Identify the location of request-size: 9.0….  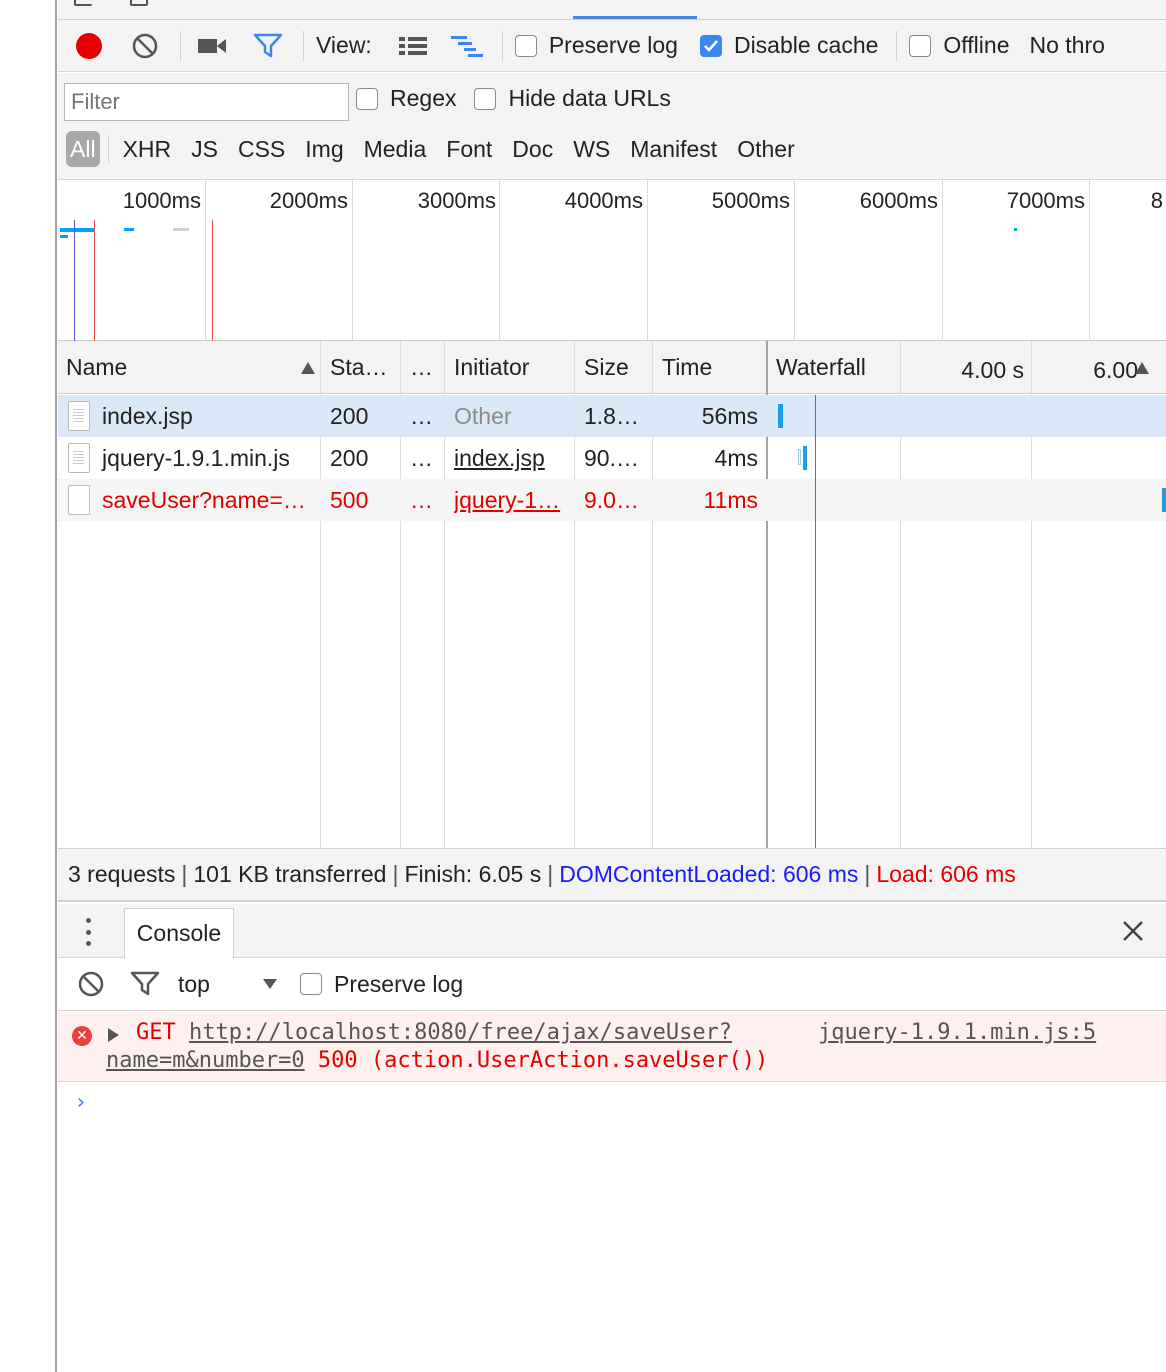
(611, 499).